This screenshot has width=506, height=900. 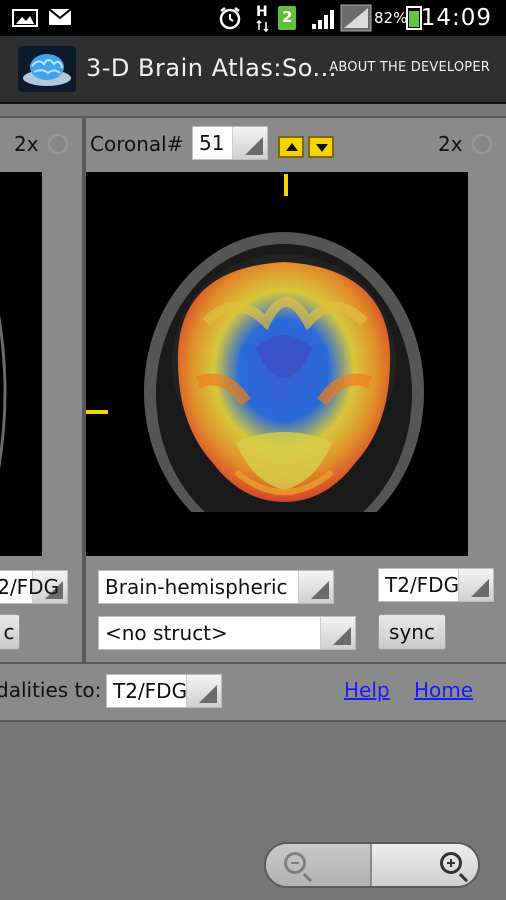 I want to click on structure-select: <no struct>, so click(x=227, y=633).